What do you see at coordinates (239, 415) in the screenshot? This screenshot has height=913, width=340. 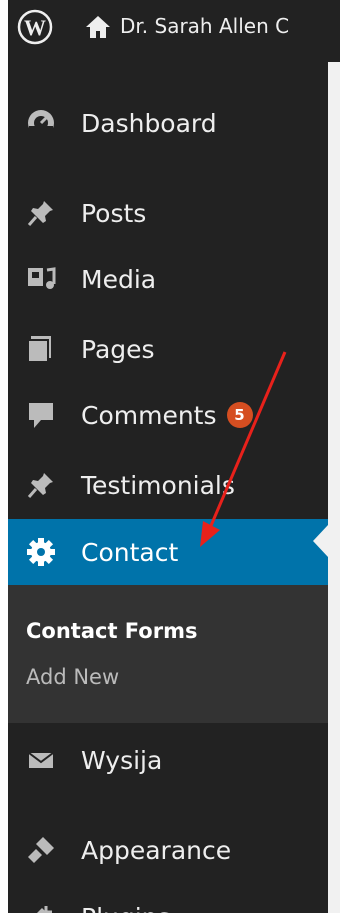 I see `comments-count-badge: 5` at bounding box center [239, 415].